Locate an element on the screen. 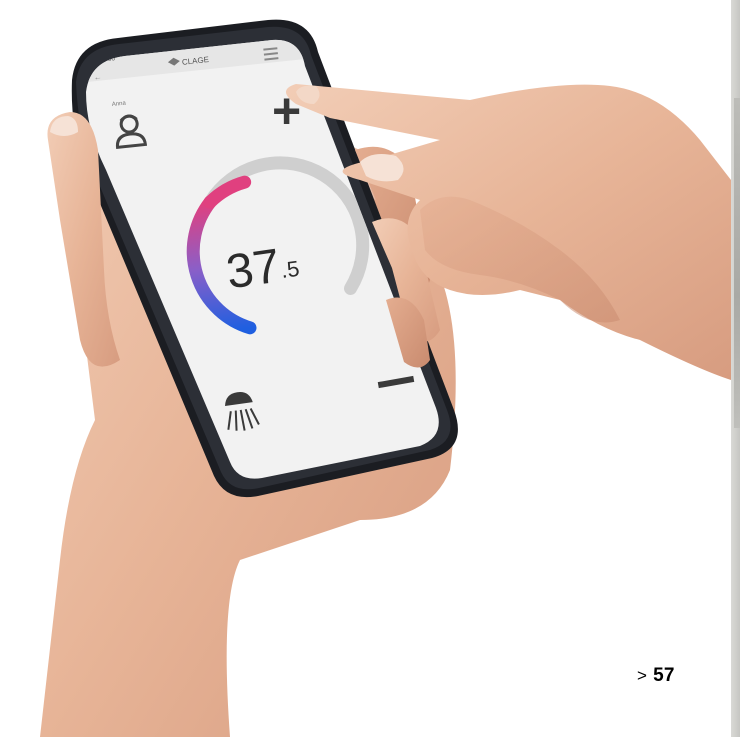  page-number-value: 57 is located at coordinates (664, 675).